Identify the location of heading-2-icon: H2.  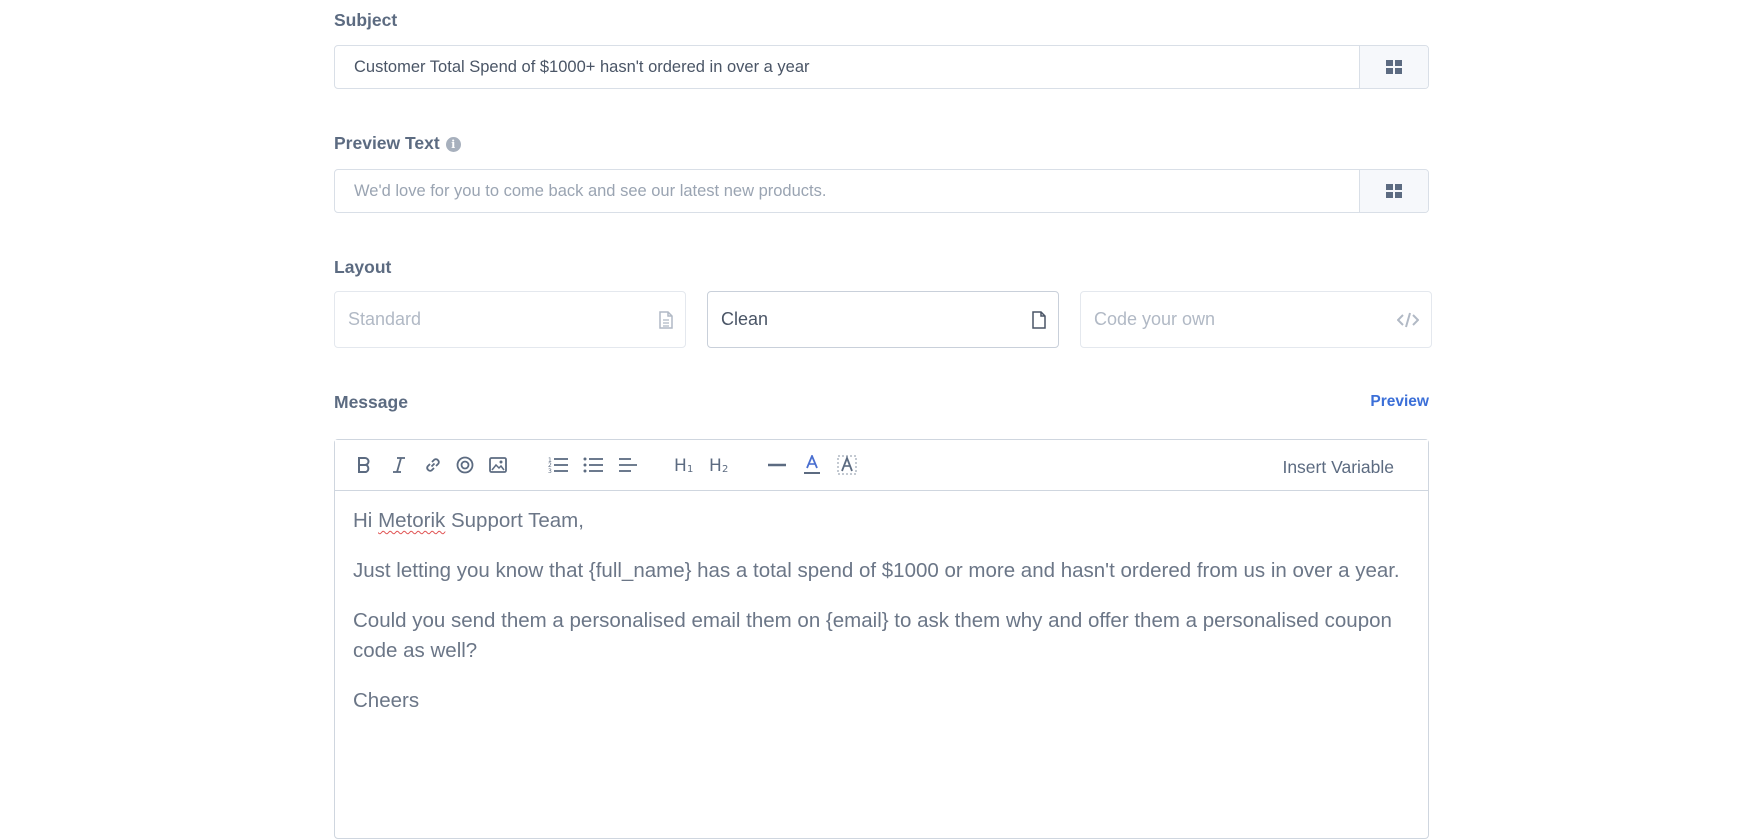
(721, 465).